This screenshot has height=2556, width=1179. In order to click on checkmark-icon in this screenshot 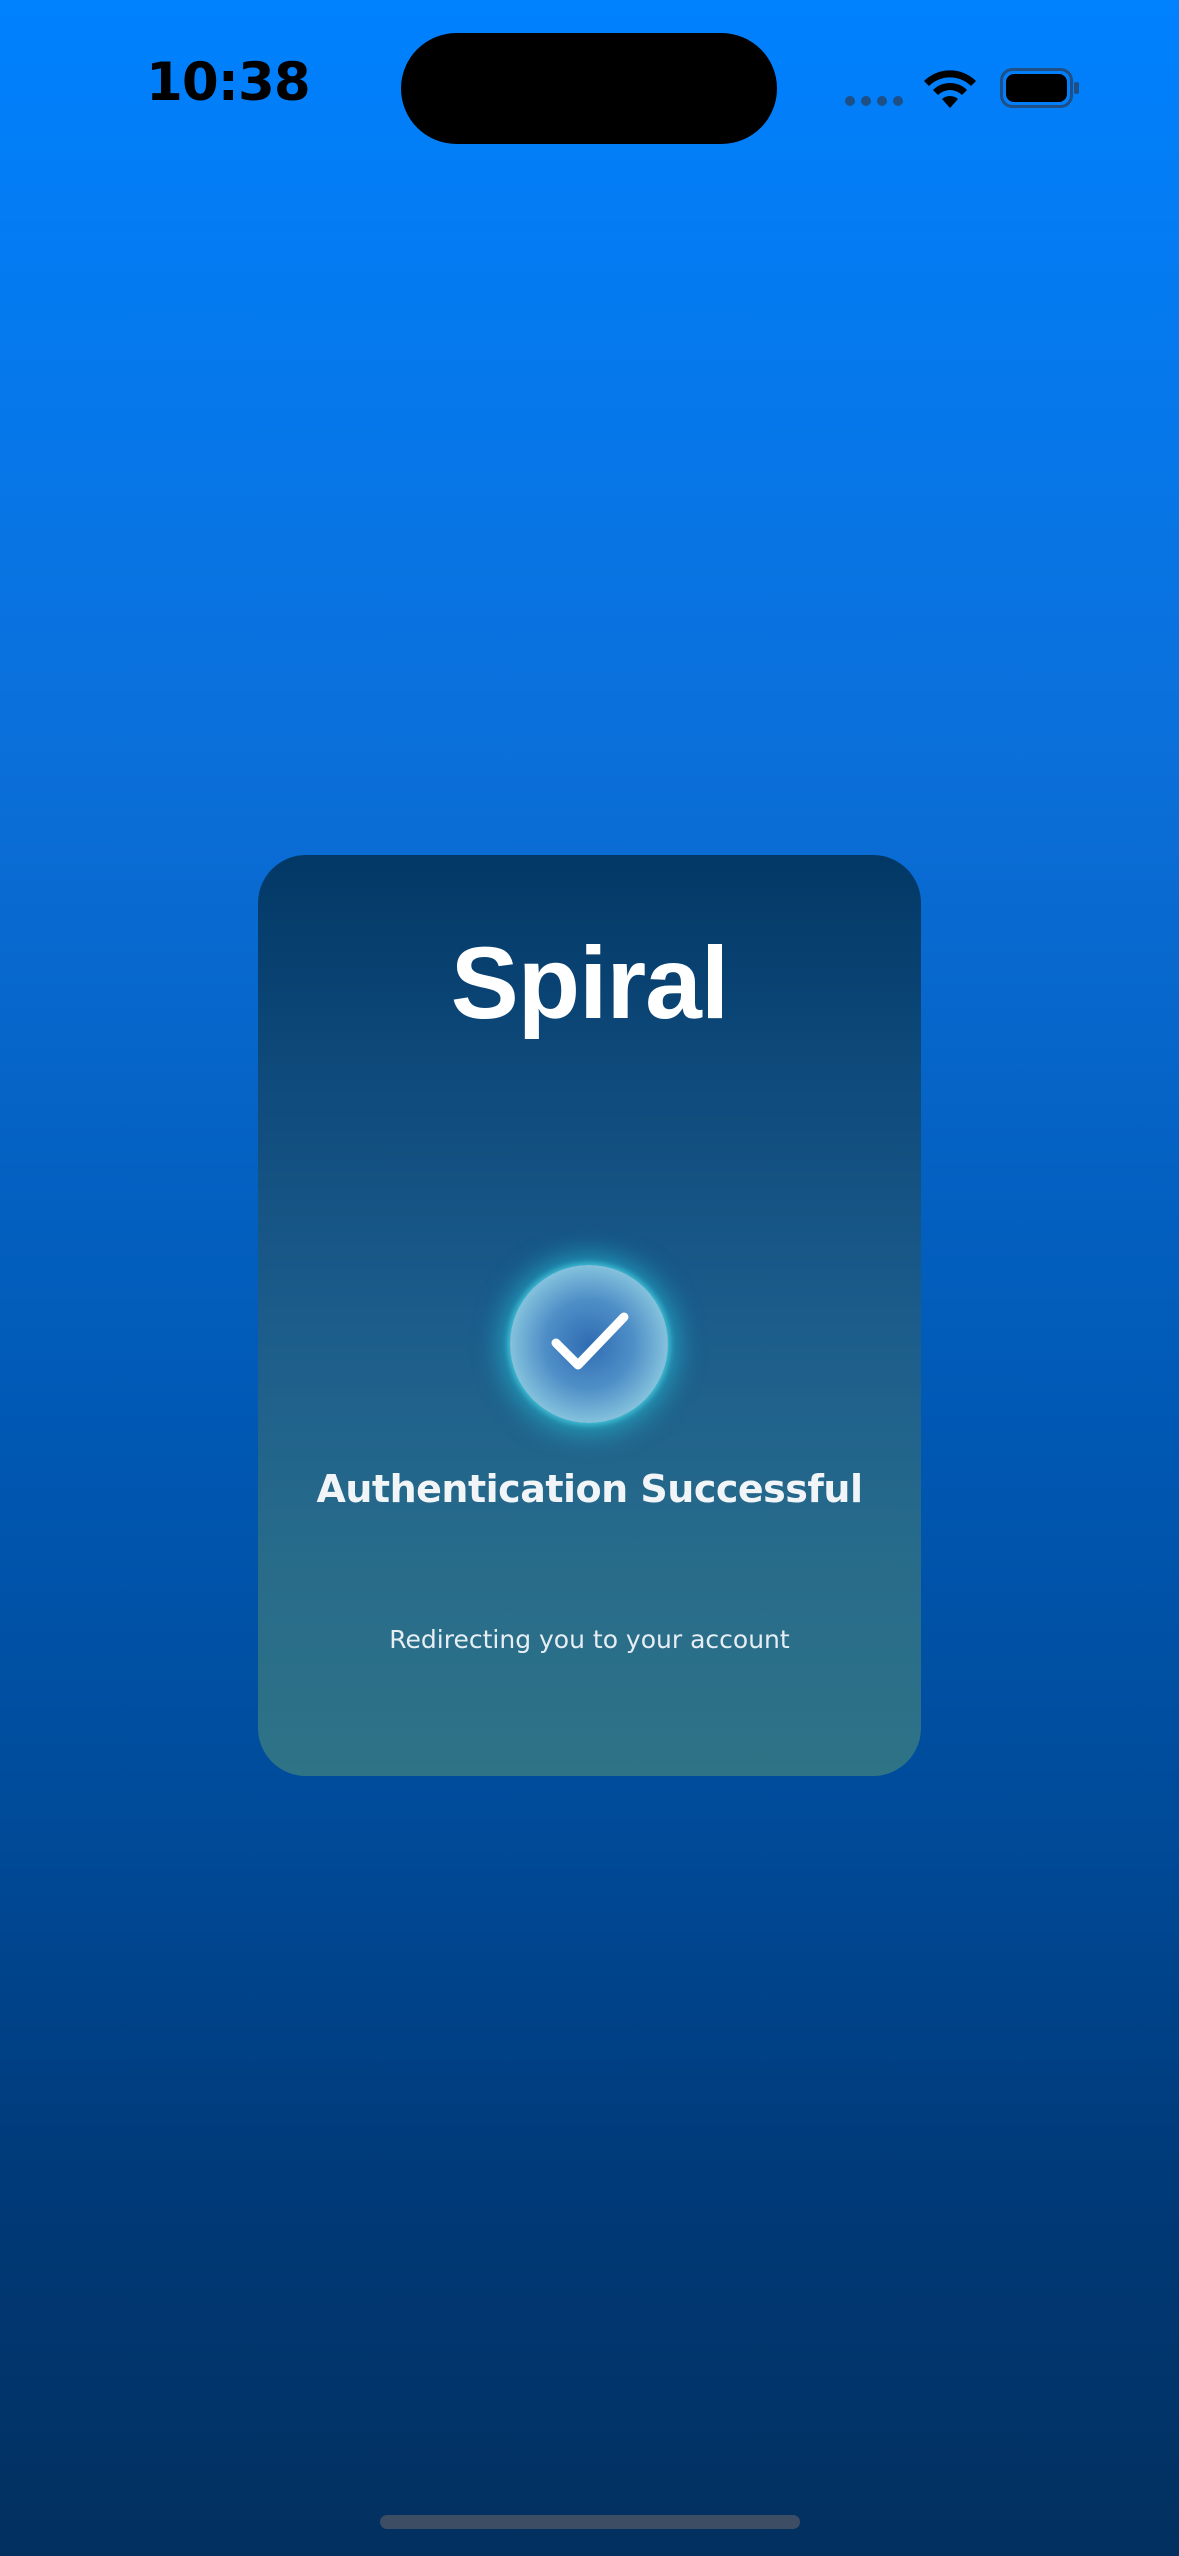, I will do `click(590, 1341)`.